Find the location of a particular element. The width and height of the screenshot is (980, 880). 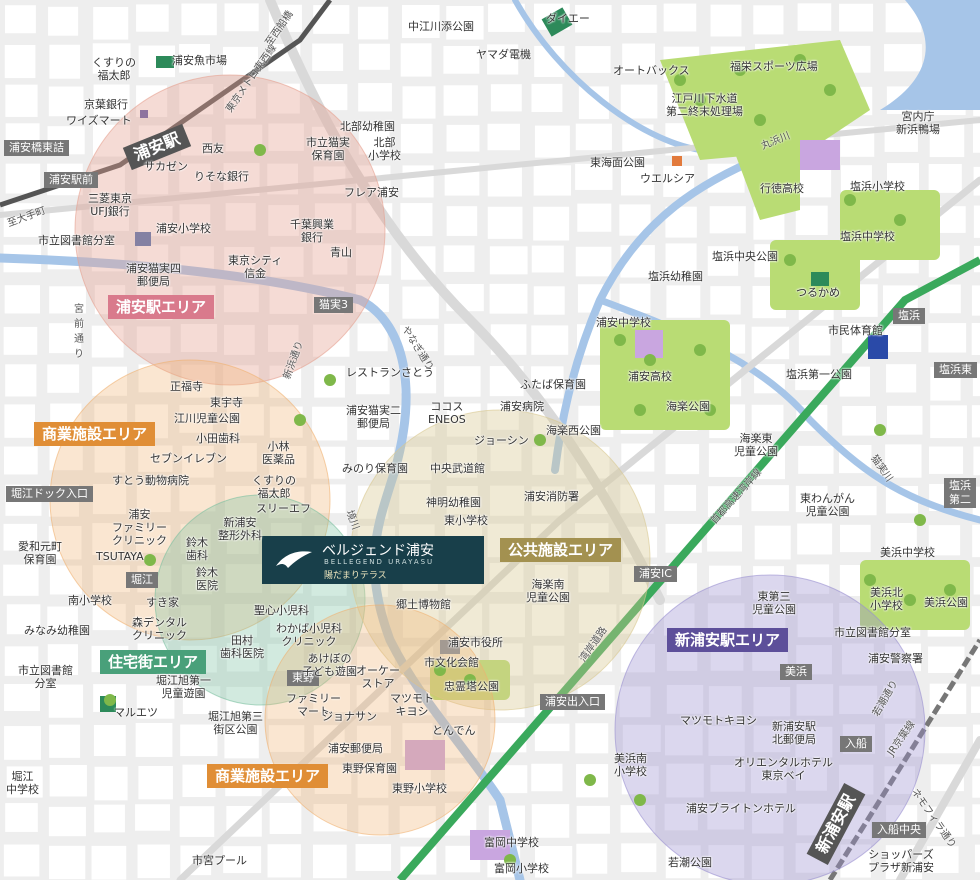

label-welcia: ウエルシア is located at coordinates (667, 178).